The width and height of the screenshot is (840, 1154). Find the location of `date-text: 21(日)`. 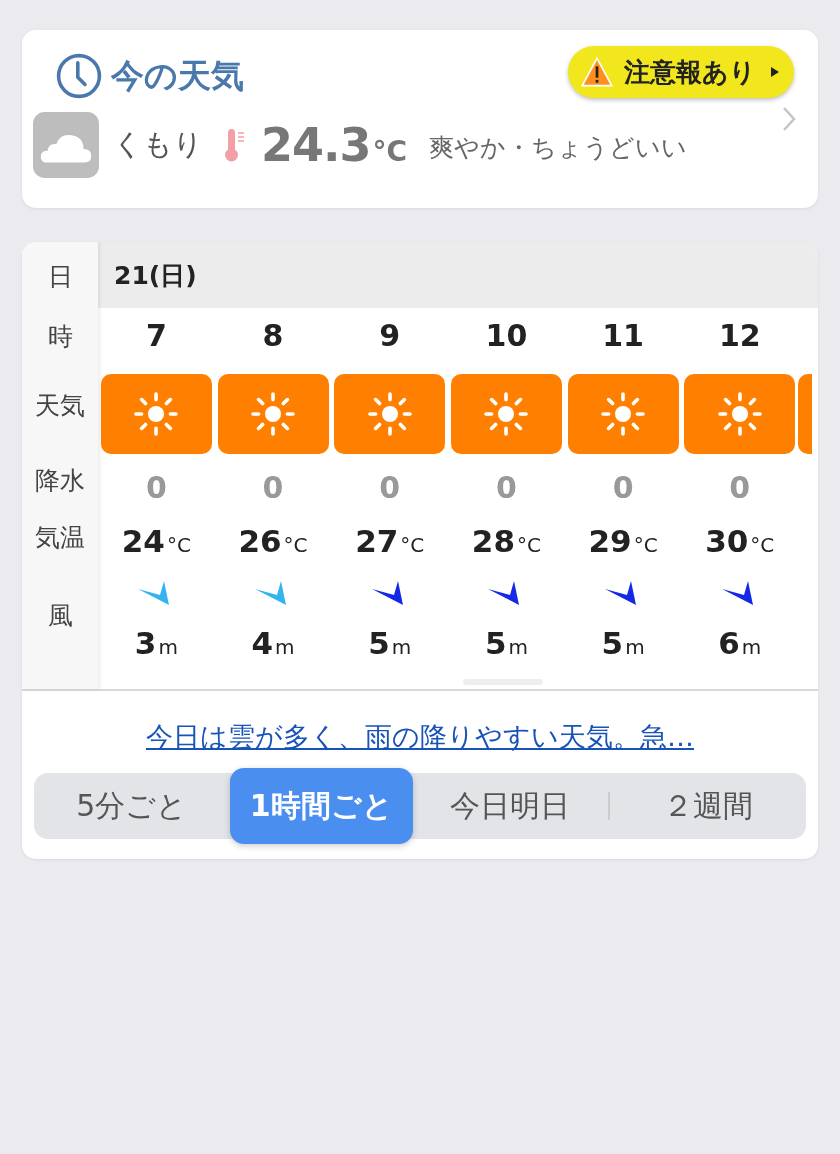

date-text: 21(日) is located at coordinates (155, 275).